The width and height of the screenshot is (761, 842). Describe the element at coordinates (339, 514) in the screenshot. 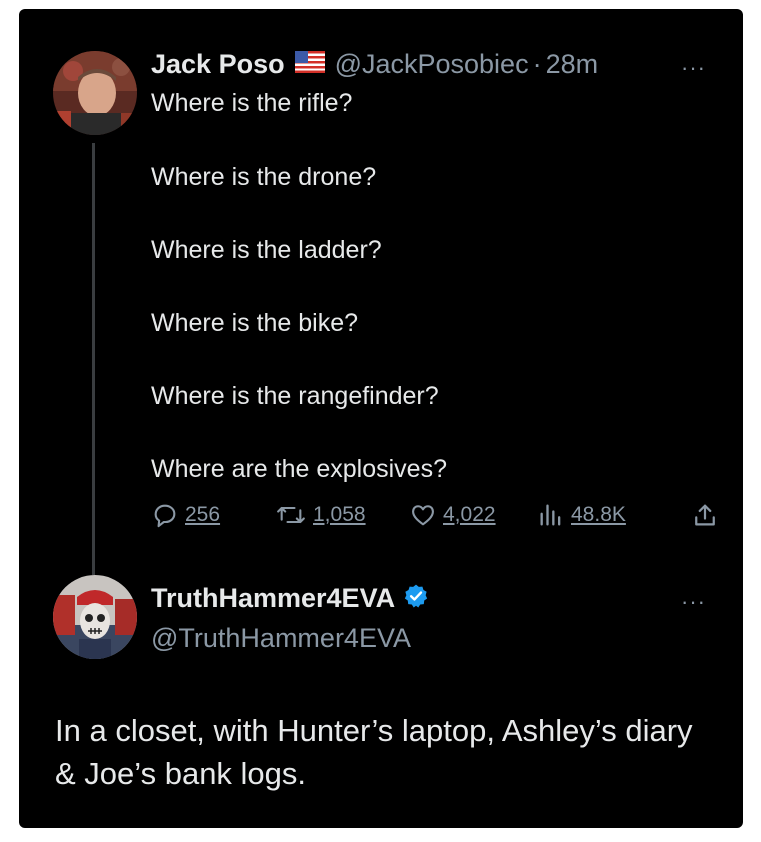

I see `repost-count: 1,058` at that location.